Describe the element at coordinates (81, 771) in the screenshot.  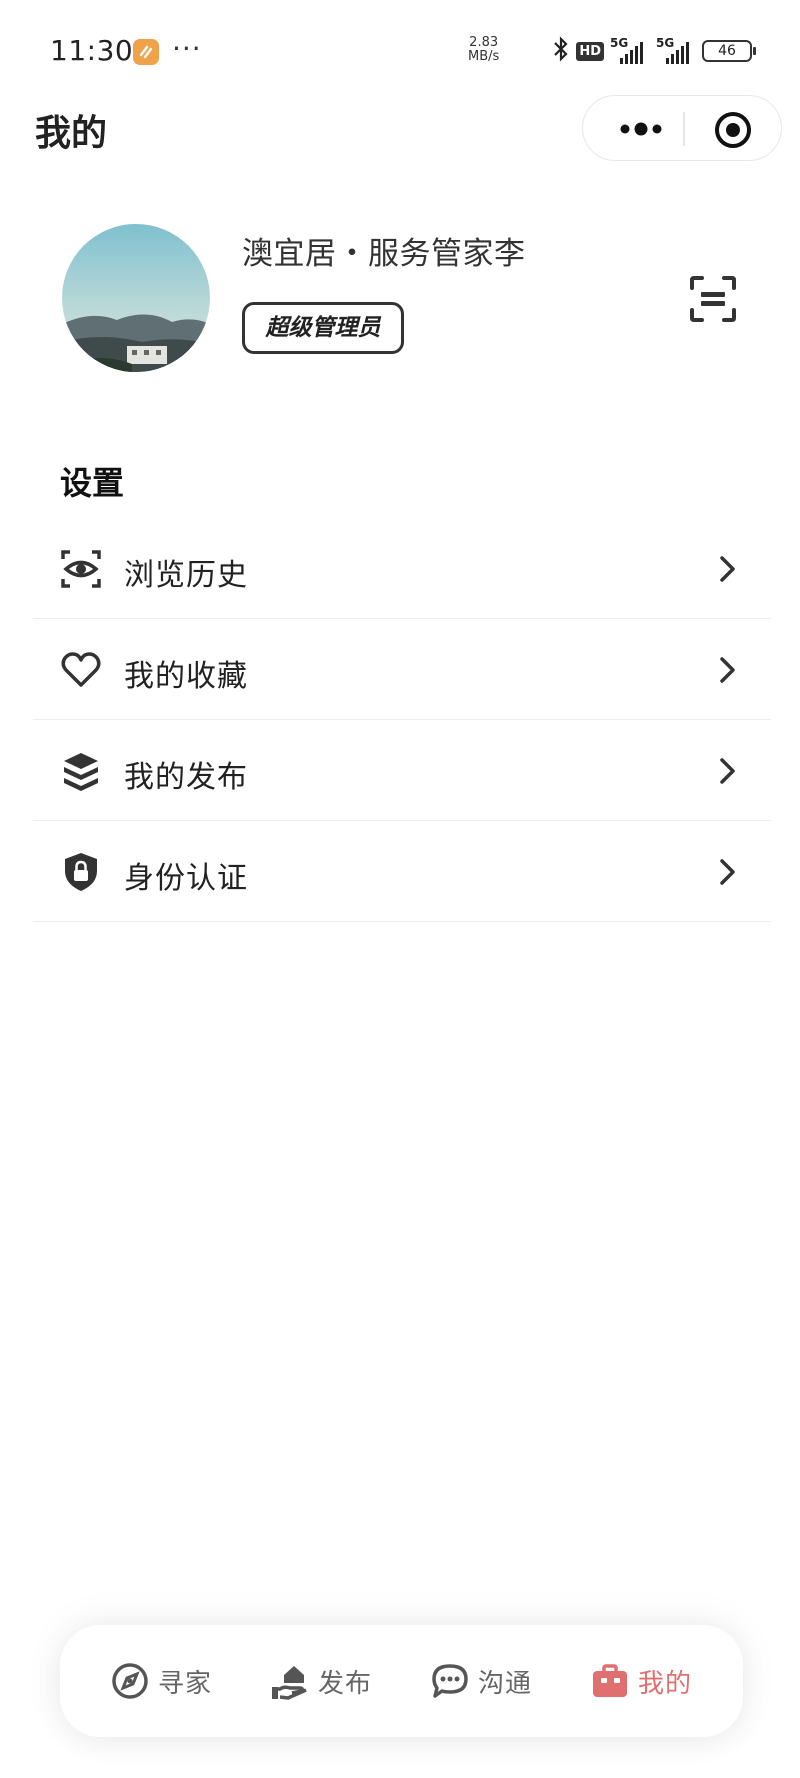
I see `layers-icon` at that location.